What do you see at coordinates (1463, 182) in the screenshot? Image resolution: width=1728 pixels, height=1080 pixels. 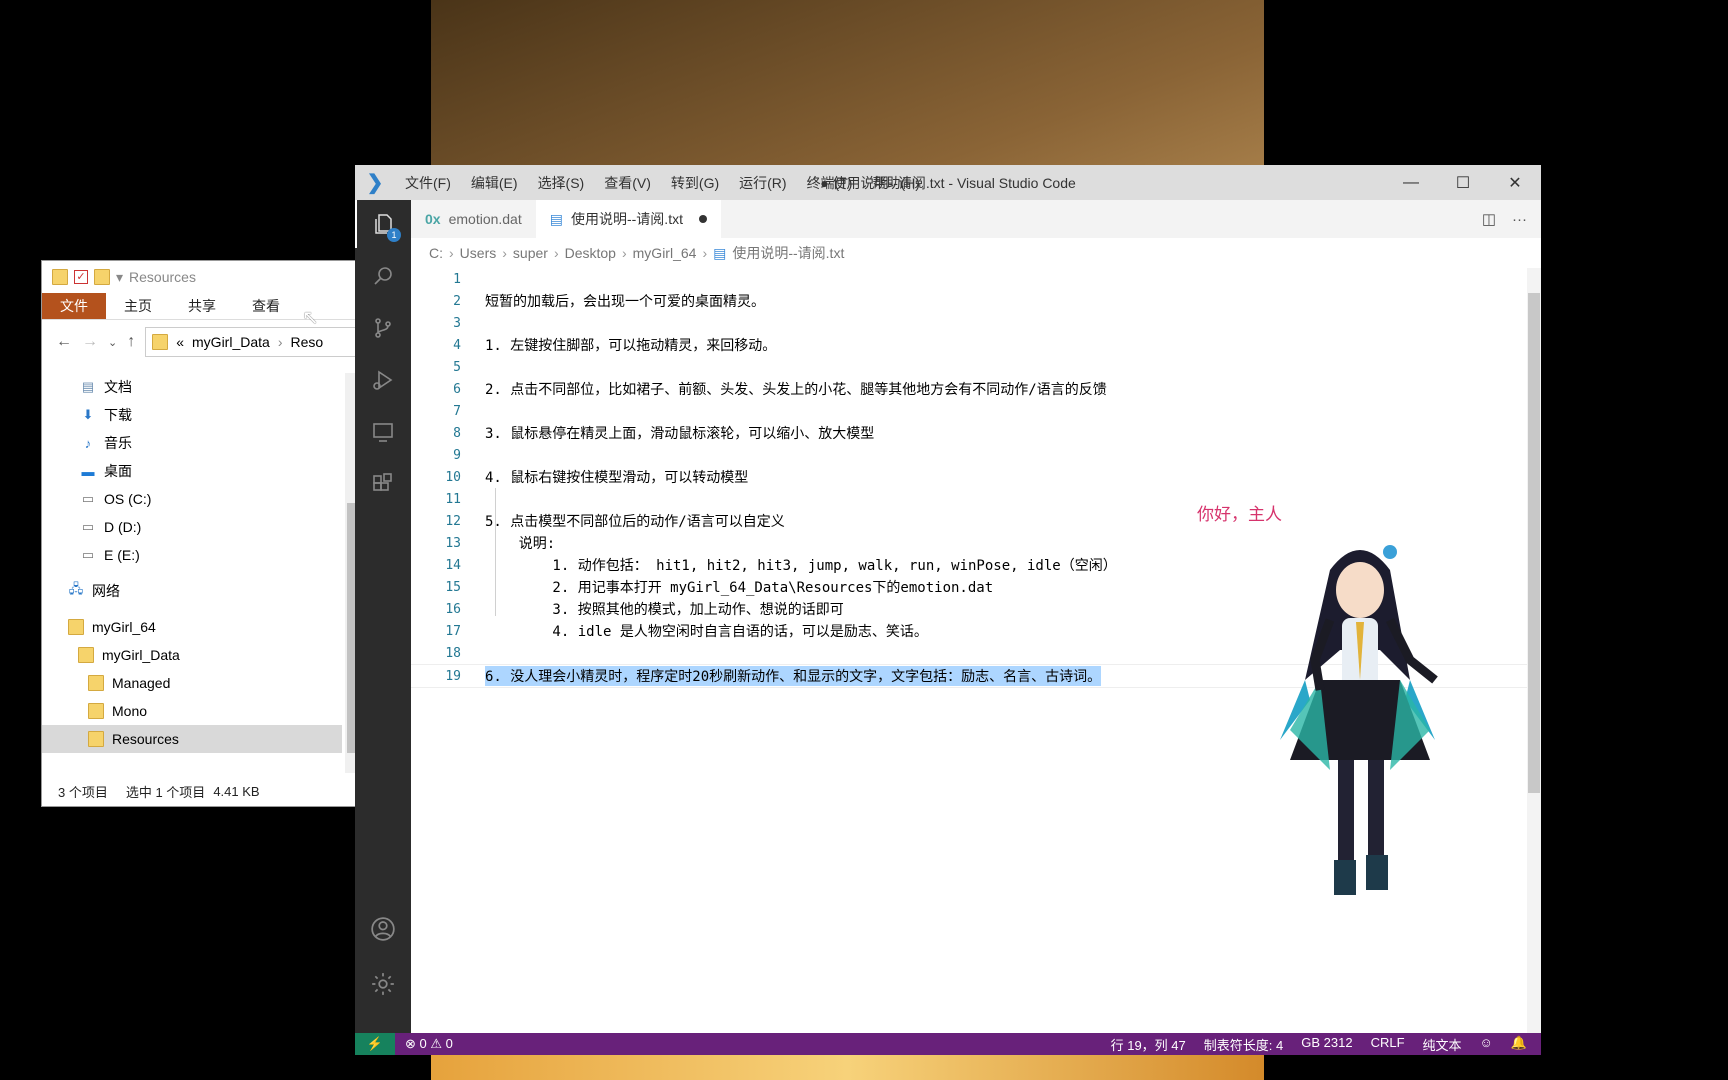 I see `maximize-icon: ☐` at bounding box center [1463, 182].